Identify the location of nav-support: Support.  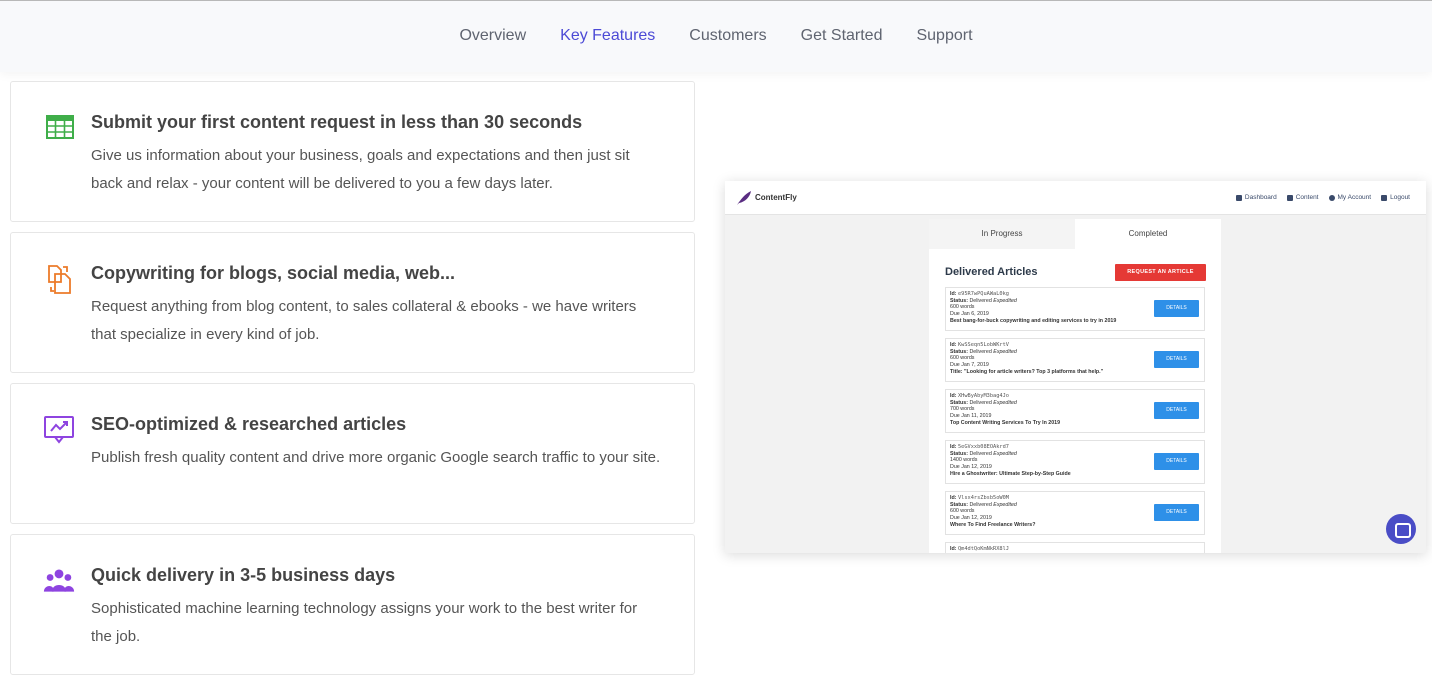
(944, 36).